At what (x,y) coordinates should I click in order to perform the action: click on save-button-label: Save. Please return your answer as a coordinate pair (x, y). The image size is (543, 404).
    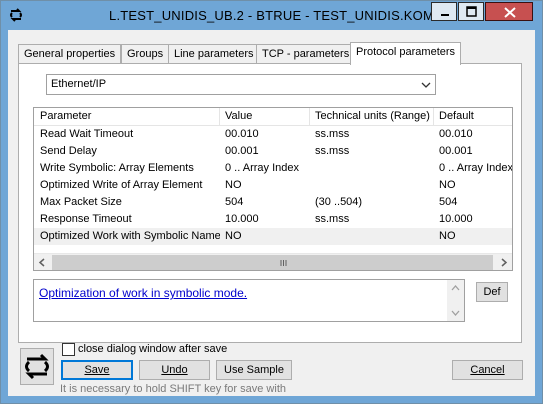
    Looking at the image, I should click on (97, 370).